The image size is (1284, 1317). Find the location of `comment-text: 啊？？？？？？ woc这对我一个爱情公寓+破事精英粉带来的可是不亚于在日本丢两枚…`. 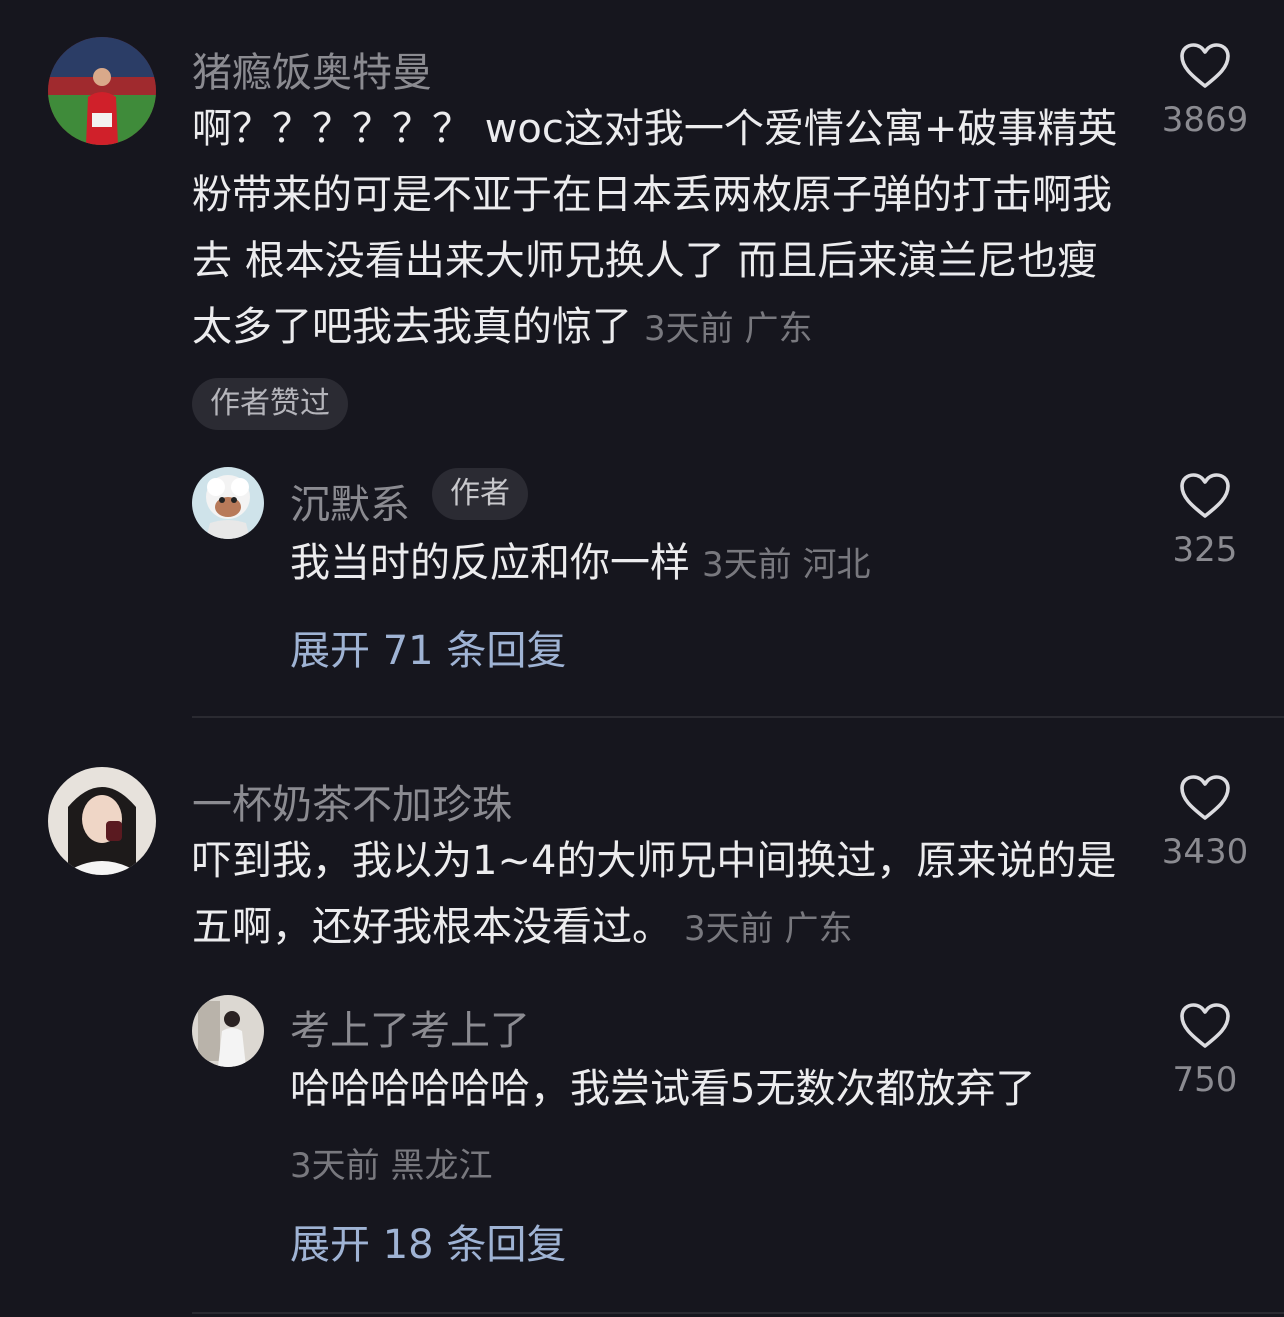

comment-text: 啊？？？？？？ woc这对我一个爱情公寓+破事精英粉带来的可是不亚于在日本丢两枚… is located at coordinates (657, 229).